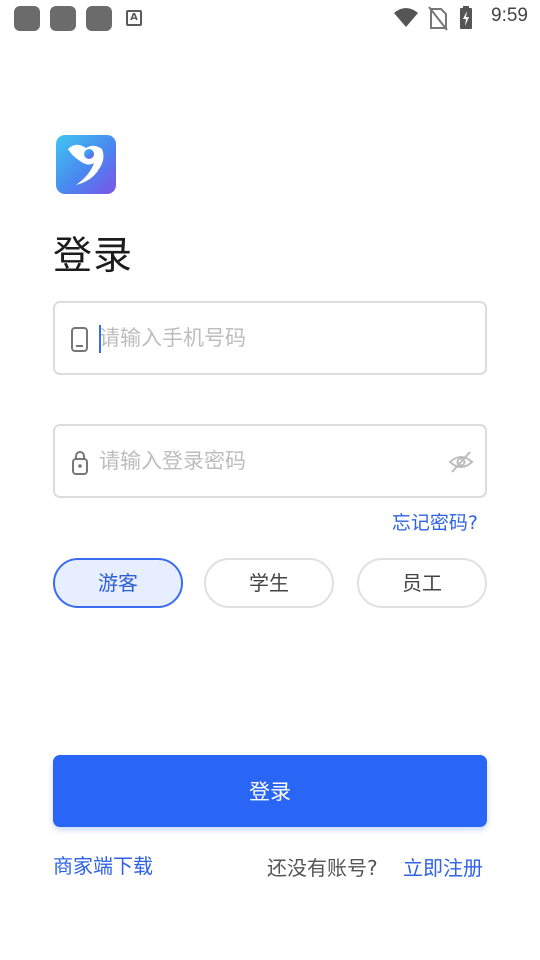 Image resolution: width=540 pixels, height=960 pixels. I want to click on role-visitor-button: 游客, so click(118, 583).